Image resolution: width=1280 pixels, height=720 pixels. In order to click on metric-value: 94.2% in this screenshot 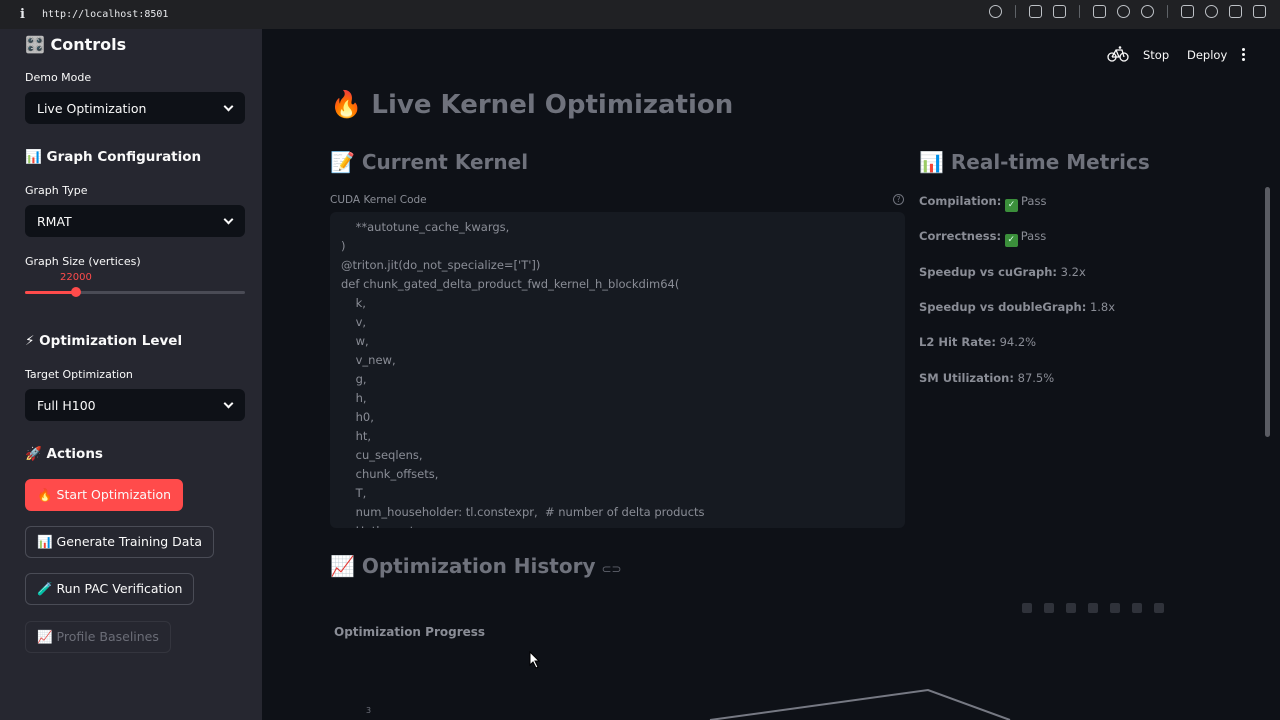, I will do `click(1018, 342)`.